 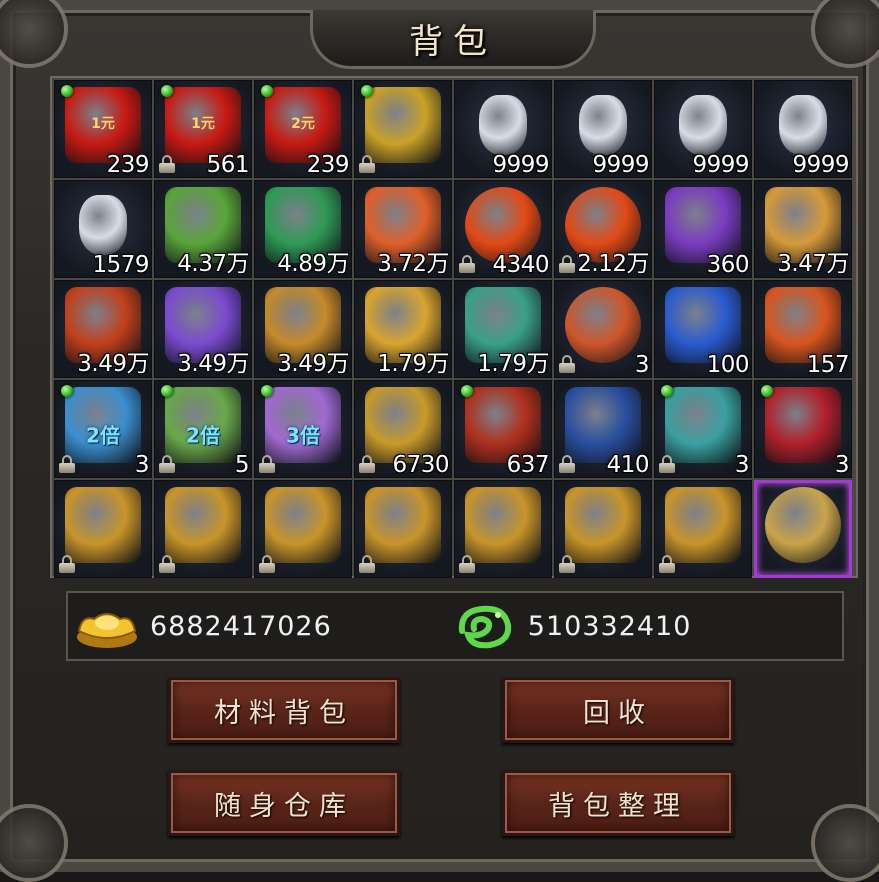 What do you see at coordinates (603, 229) in the screenshot?
I see `inventory-slot: 2.12万` at bounding box center [603, 229].